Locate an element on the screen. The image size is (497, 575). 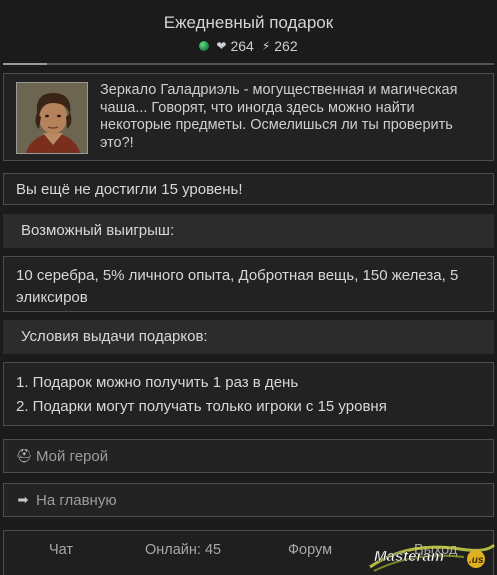
conditions-label: Условия выдачи подарков: is located at coordinates (248, 337).